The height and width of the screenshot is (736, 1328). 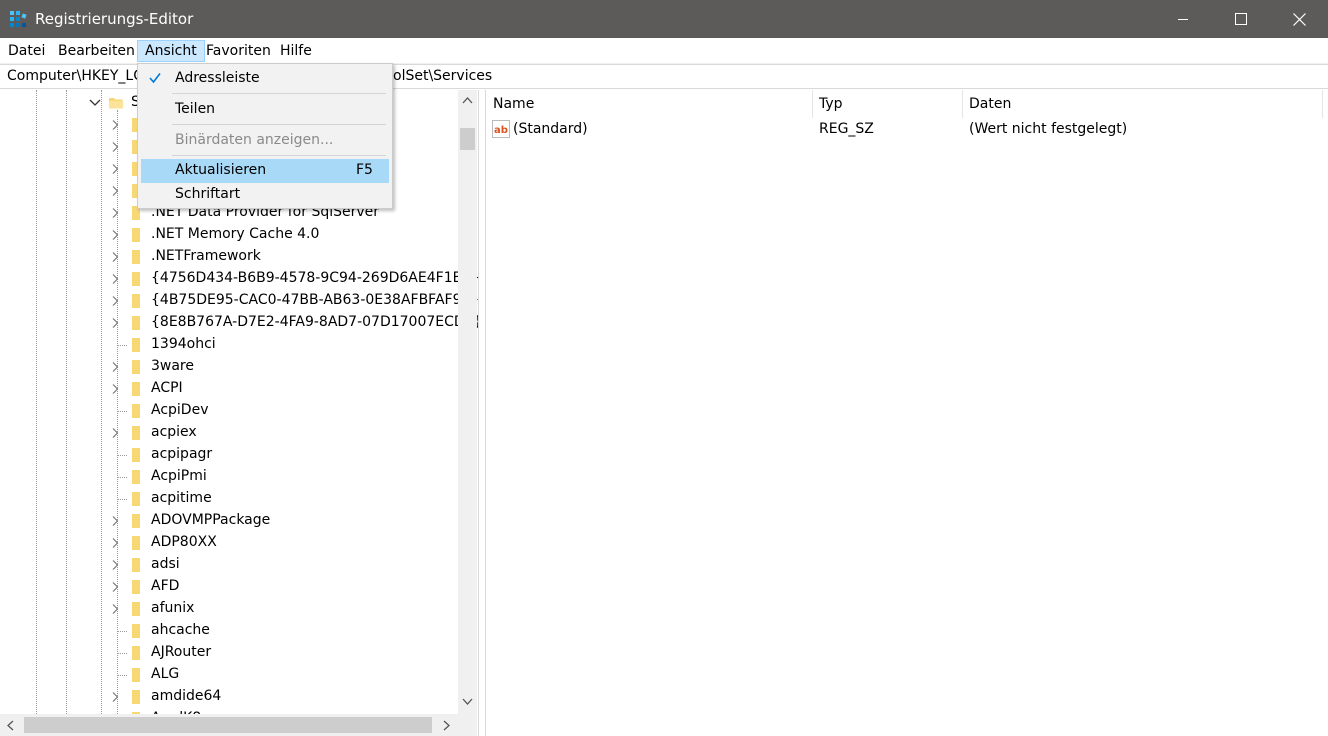 What do you see at coordinates (239, 279) in the screenshot?
I see `tree-node: {4756D434-B6B9-4578-9C94-269D6AE4F1B7}` at bounding box center [239, 279].